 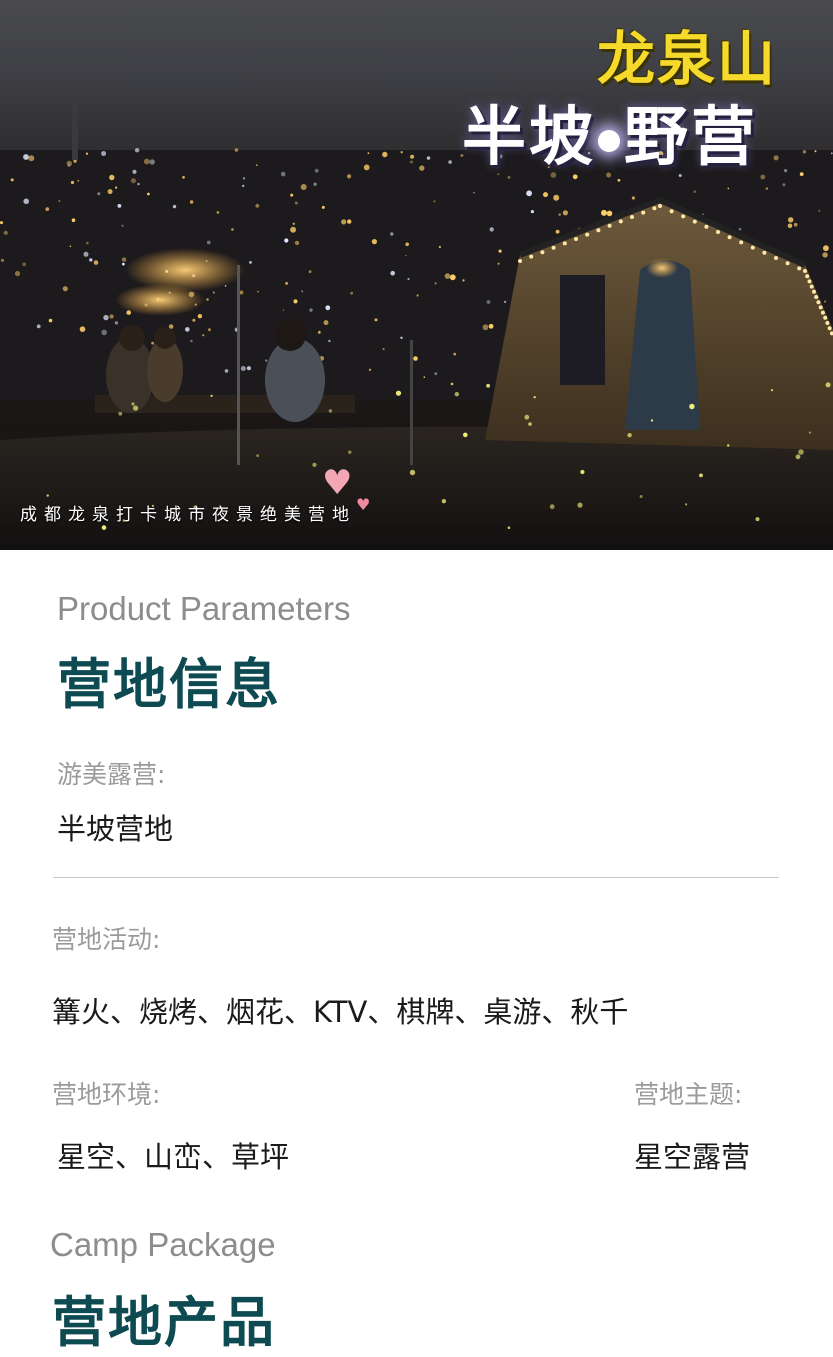 What do you see at coordinates (106, 1094) in the screenshot?
I see `environment-label: 营地环境:` at bounding box center [106, 1094].